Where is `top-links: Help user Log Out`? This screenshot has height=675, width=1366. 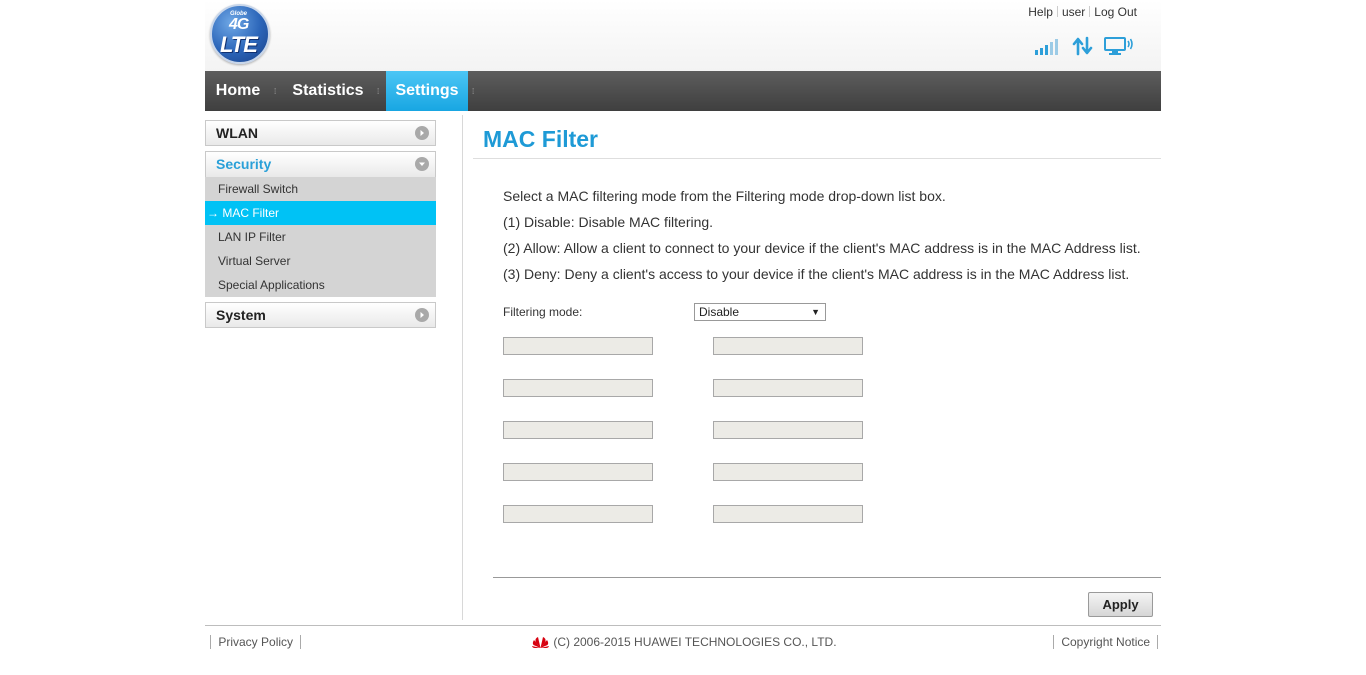 top-links: Help user Log Out is located at coordinates (1082, 12).